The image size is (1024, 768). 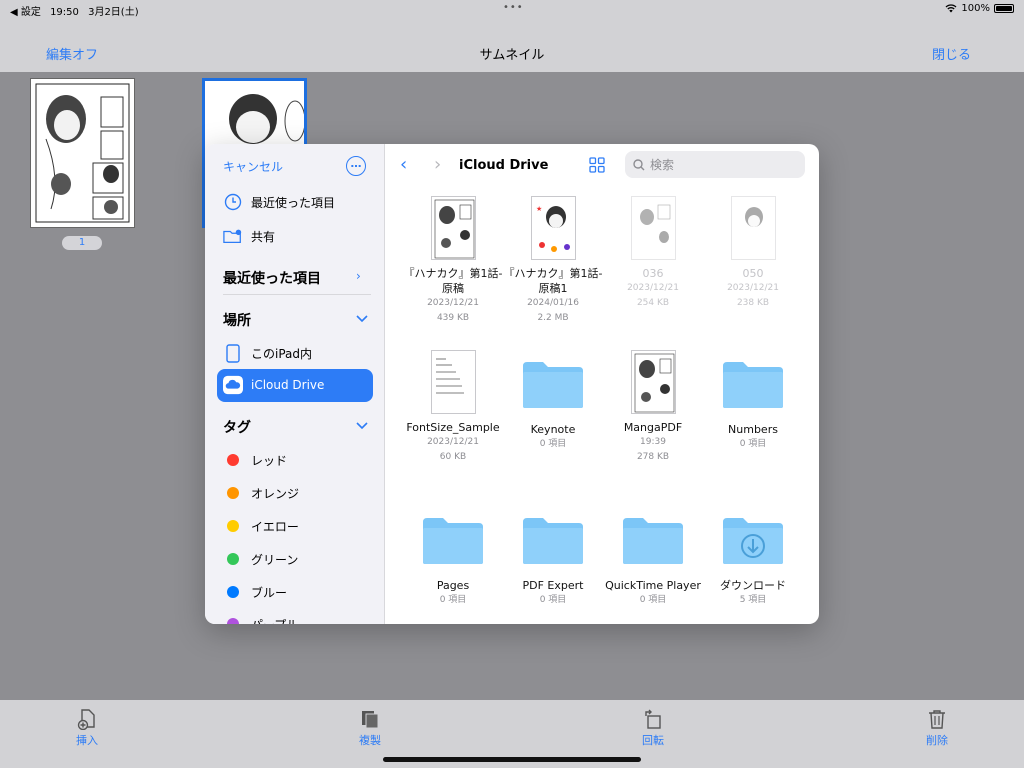 What do you see at coordinates (86, 719) in the screenshot?
I see `insert-page-icon` at bounding box center [86, 719].